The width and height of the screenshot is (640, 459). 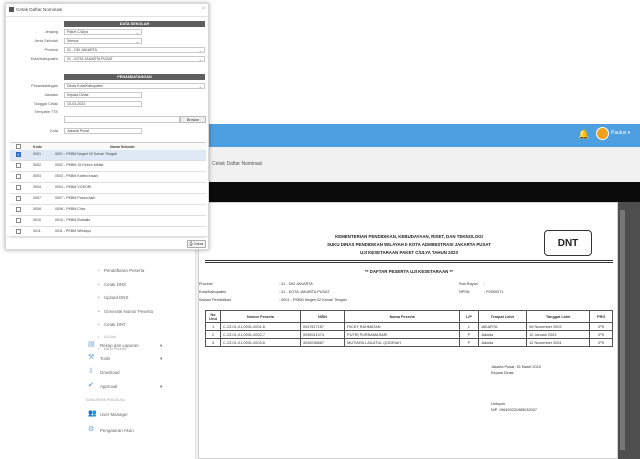 What do you see at coordinates (37, 154) in the screenshot?
I see `school-code: 0001` at bounding box center [37, 154].